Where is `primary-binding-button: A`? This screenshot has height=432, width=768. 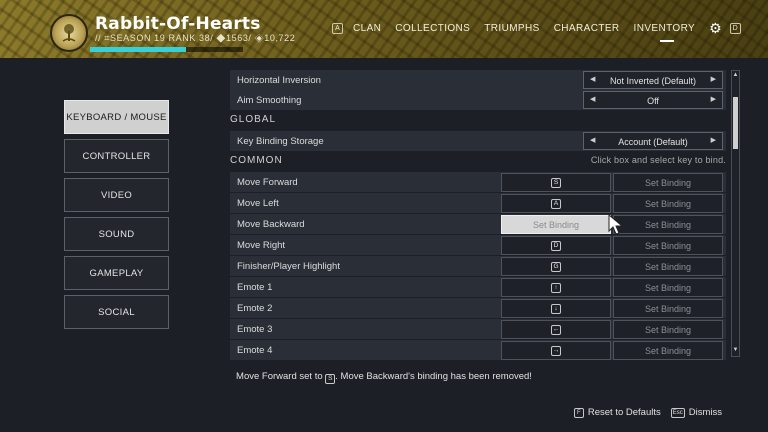
primary-binding-button: A is located at coordinates (556, 203).